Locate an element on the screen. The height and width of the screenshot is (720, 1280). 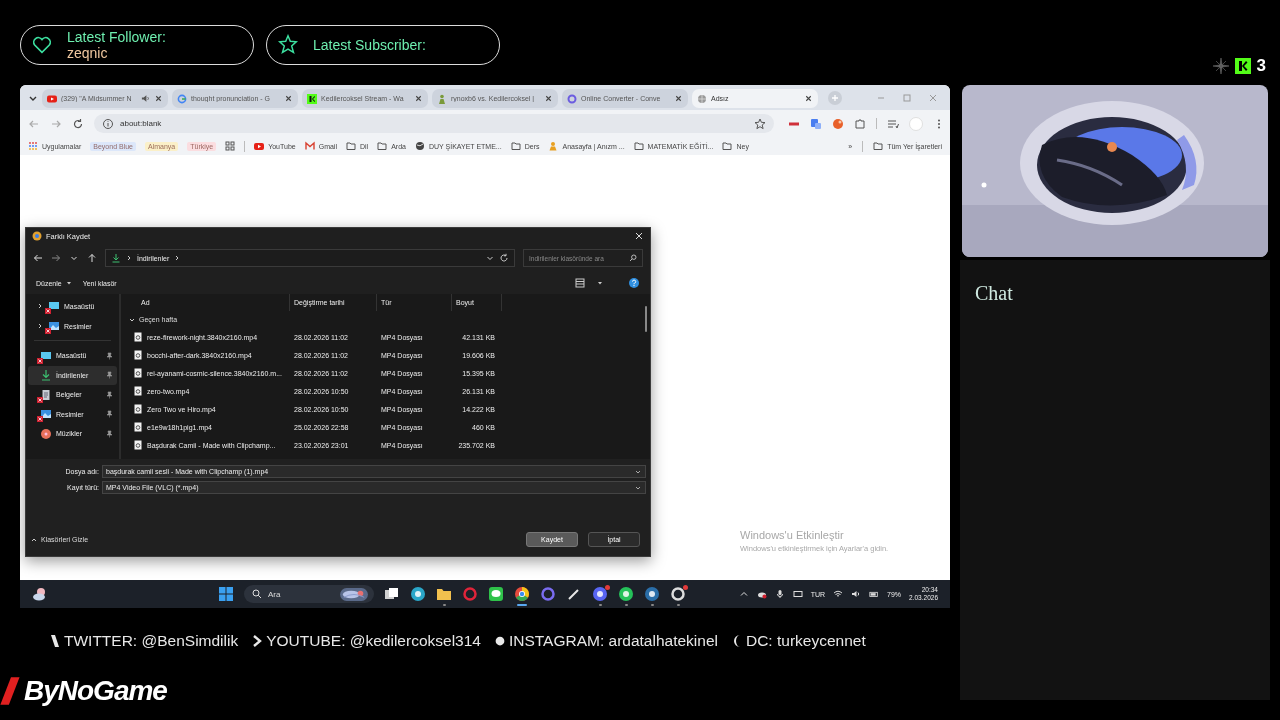
sparkle-icon is located at coordinates (1220, 66).